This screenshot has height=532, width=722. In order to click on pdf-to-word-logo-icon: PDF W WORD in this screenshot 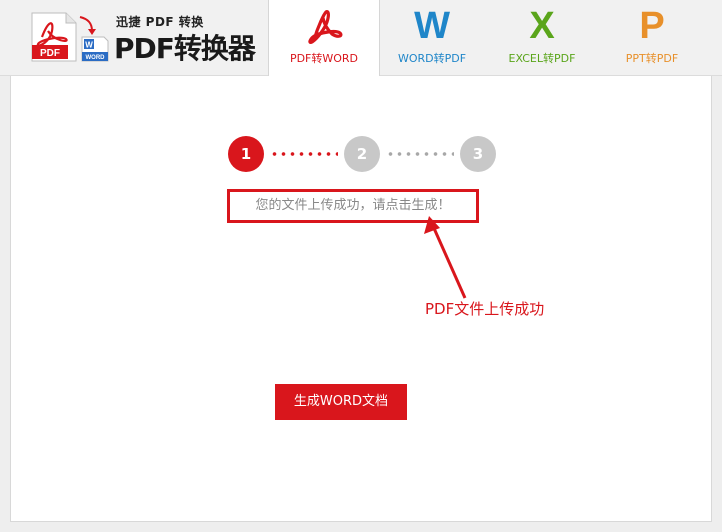, I will do `click(70, 37)`.